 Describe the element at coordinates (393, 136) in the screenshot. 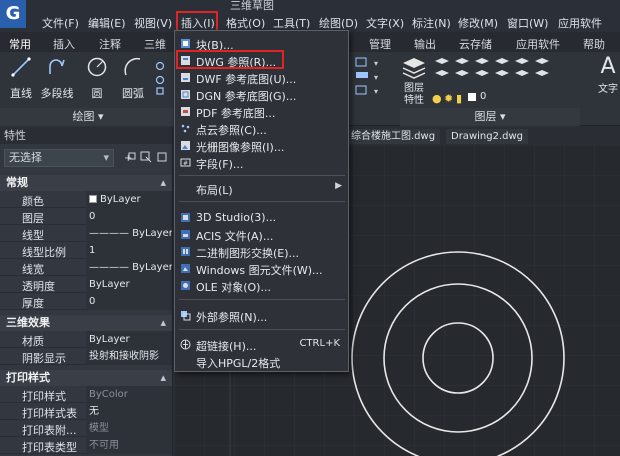

I see `doc-tab-1: 综合楼施工图.dwg` at that location.